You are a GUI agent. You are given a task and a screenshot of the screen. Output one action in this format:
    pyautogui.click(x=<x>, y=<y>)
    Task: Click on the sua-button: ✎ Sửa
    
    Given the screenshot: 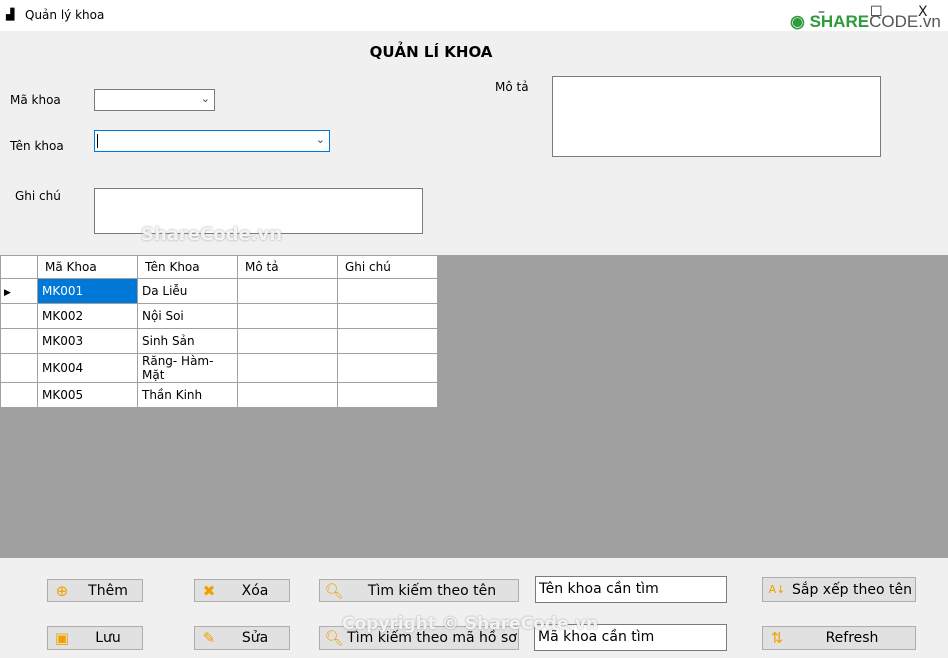 What is the action you would take?
    pyautogui.click(x=242, y=638)
    